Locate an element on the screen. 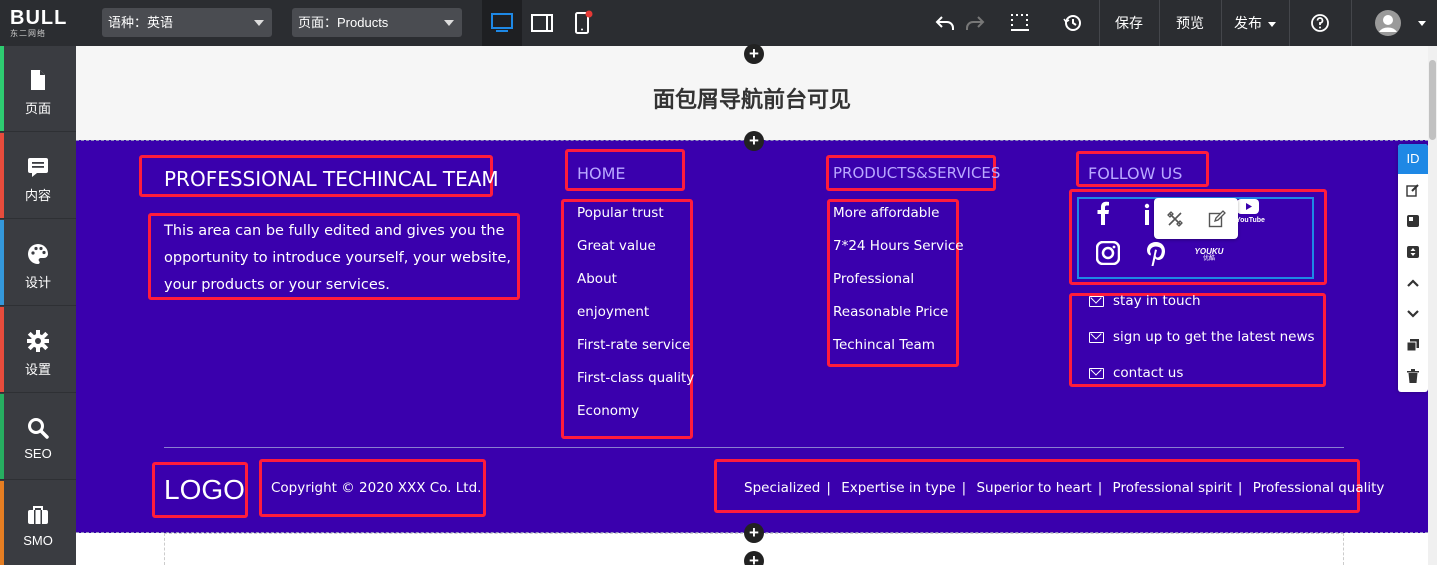 Image resolution: width=1437 pixels, height=565 pixels. user-avatar is located at coordinates (1388, 23).